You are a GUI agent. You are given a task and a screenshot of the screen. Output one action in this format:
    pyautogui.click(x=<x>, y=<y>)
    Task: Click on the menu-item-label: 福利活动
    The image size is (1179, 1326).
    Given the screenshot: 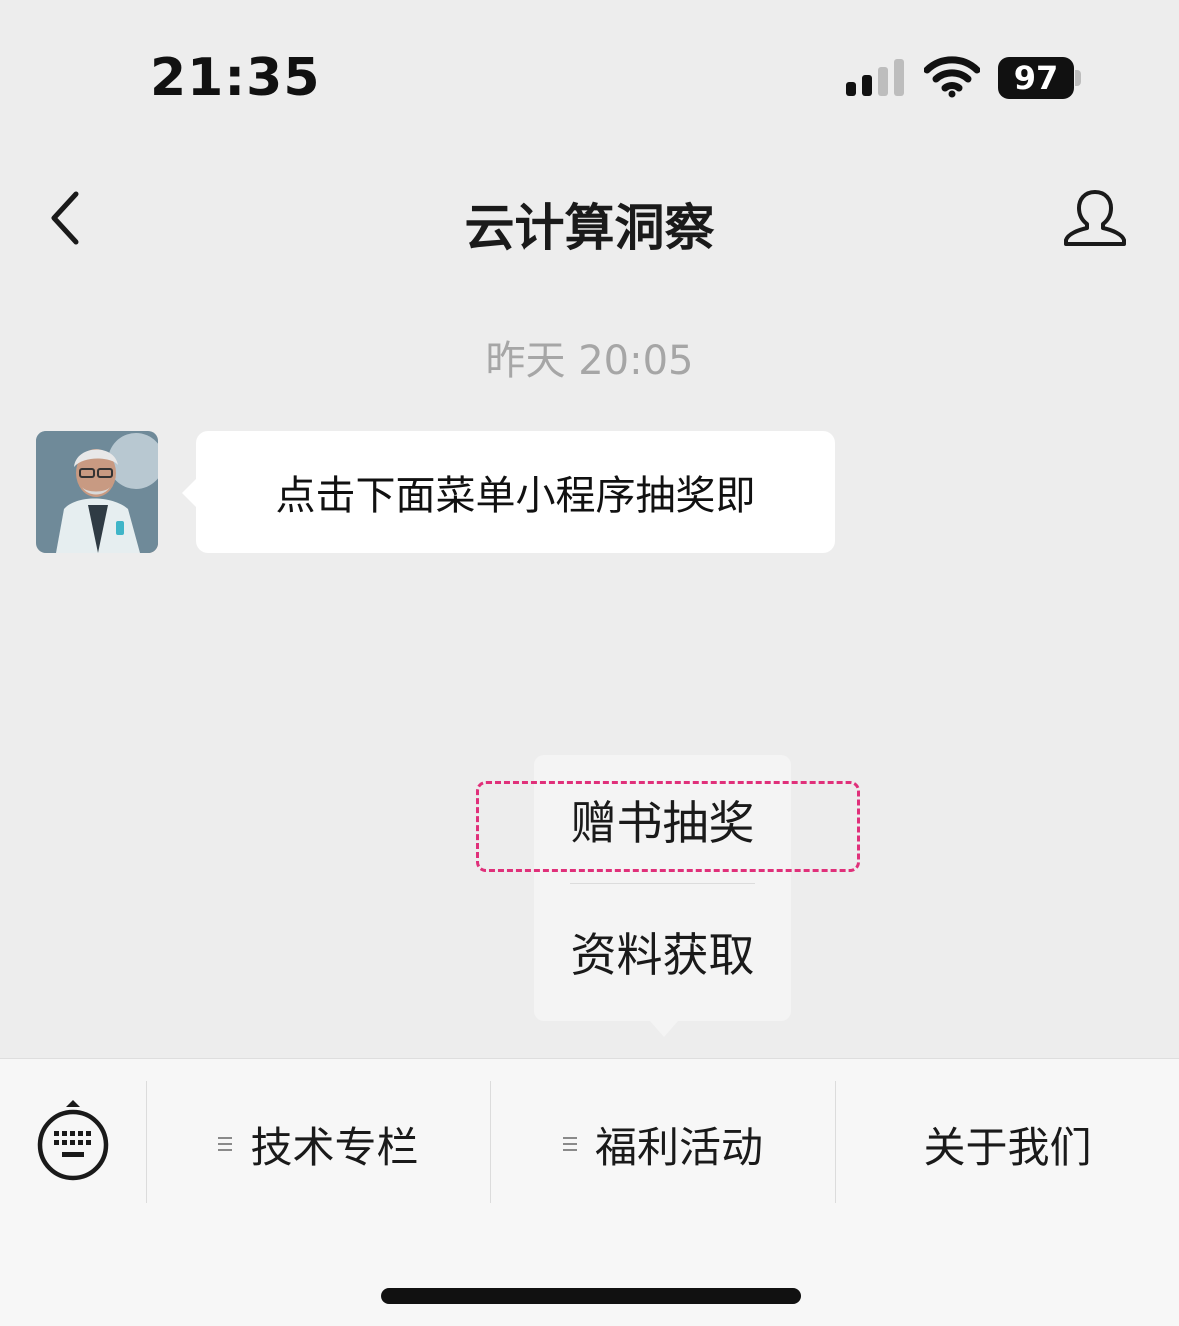 What is the action you would take?
    pyautogui.click(x=678, y=1147)
    